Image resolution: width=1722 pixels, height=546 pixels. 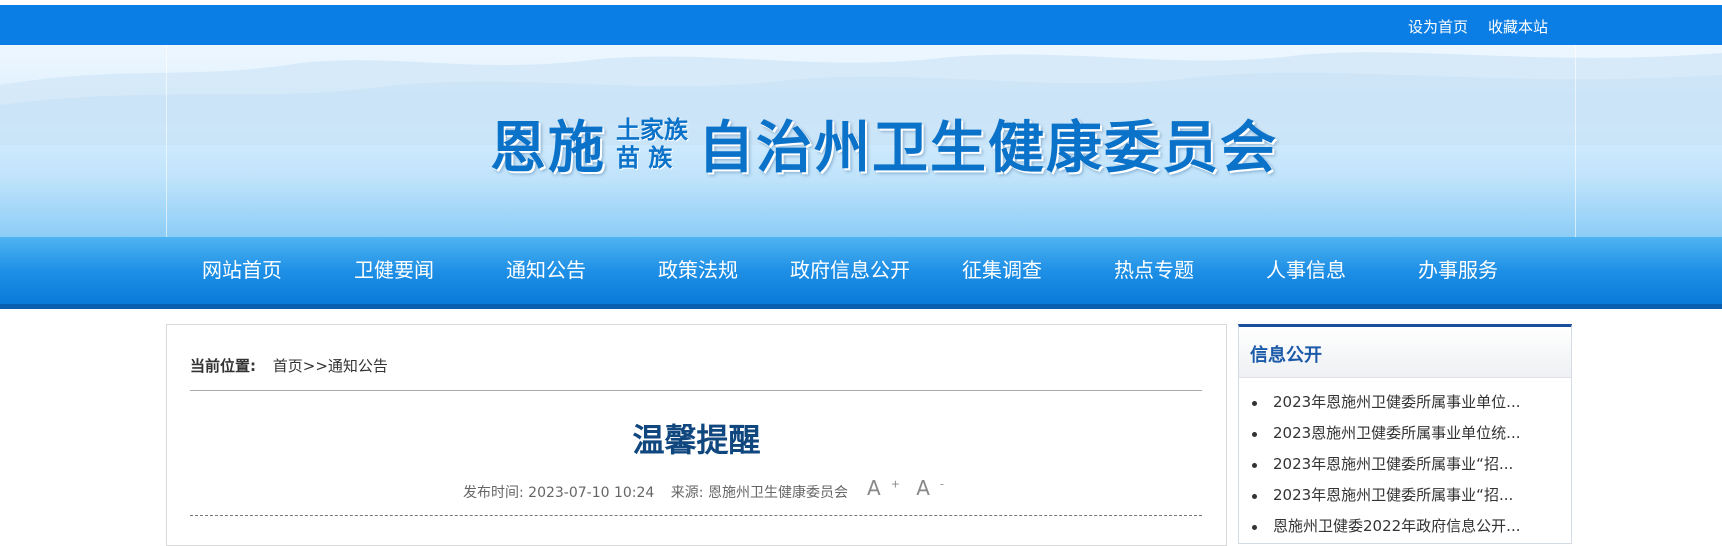 What do you see at coordinates (696, 440) in the screenshot?
I see `article-title: 温馨提醒` at bounding box center [696, 440].